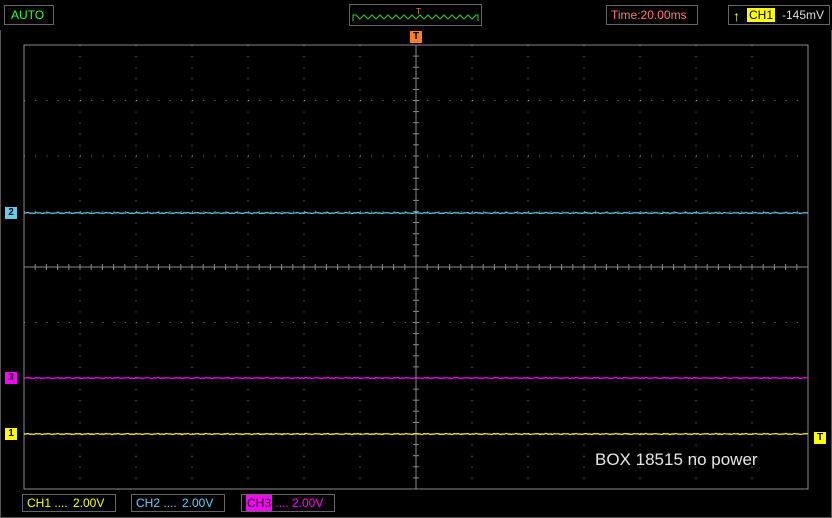 This screenshot has height=518, width=832. I want to click on ch3-level-marker: 3, so click(11, 378).